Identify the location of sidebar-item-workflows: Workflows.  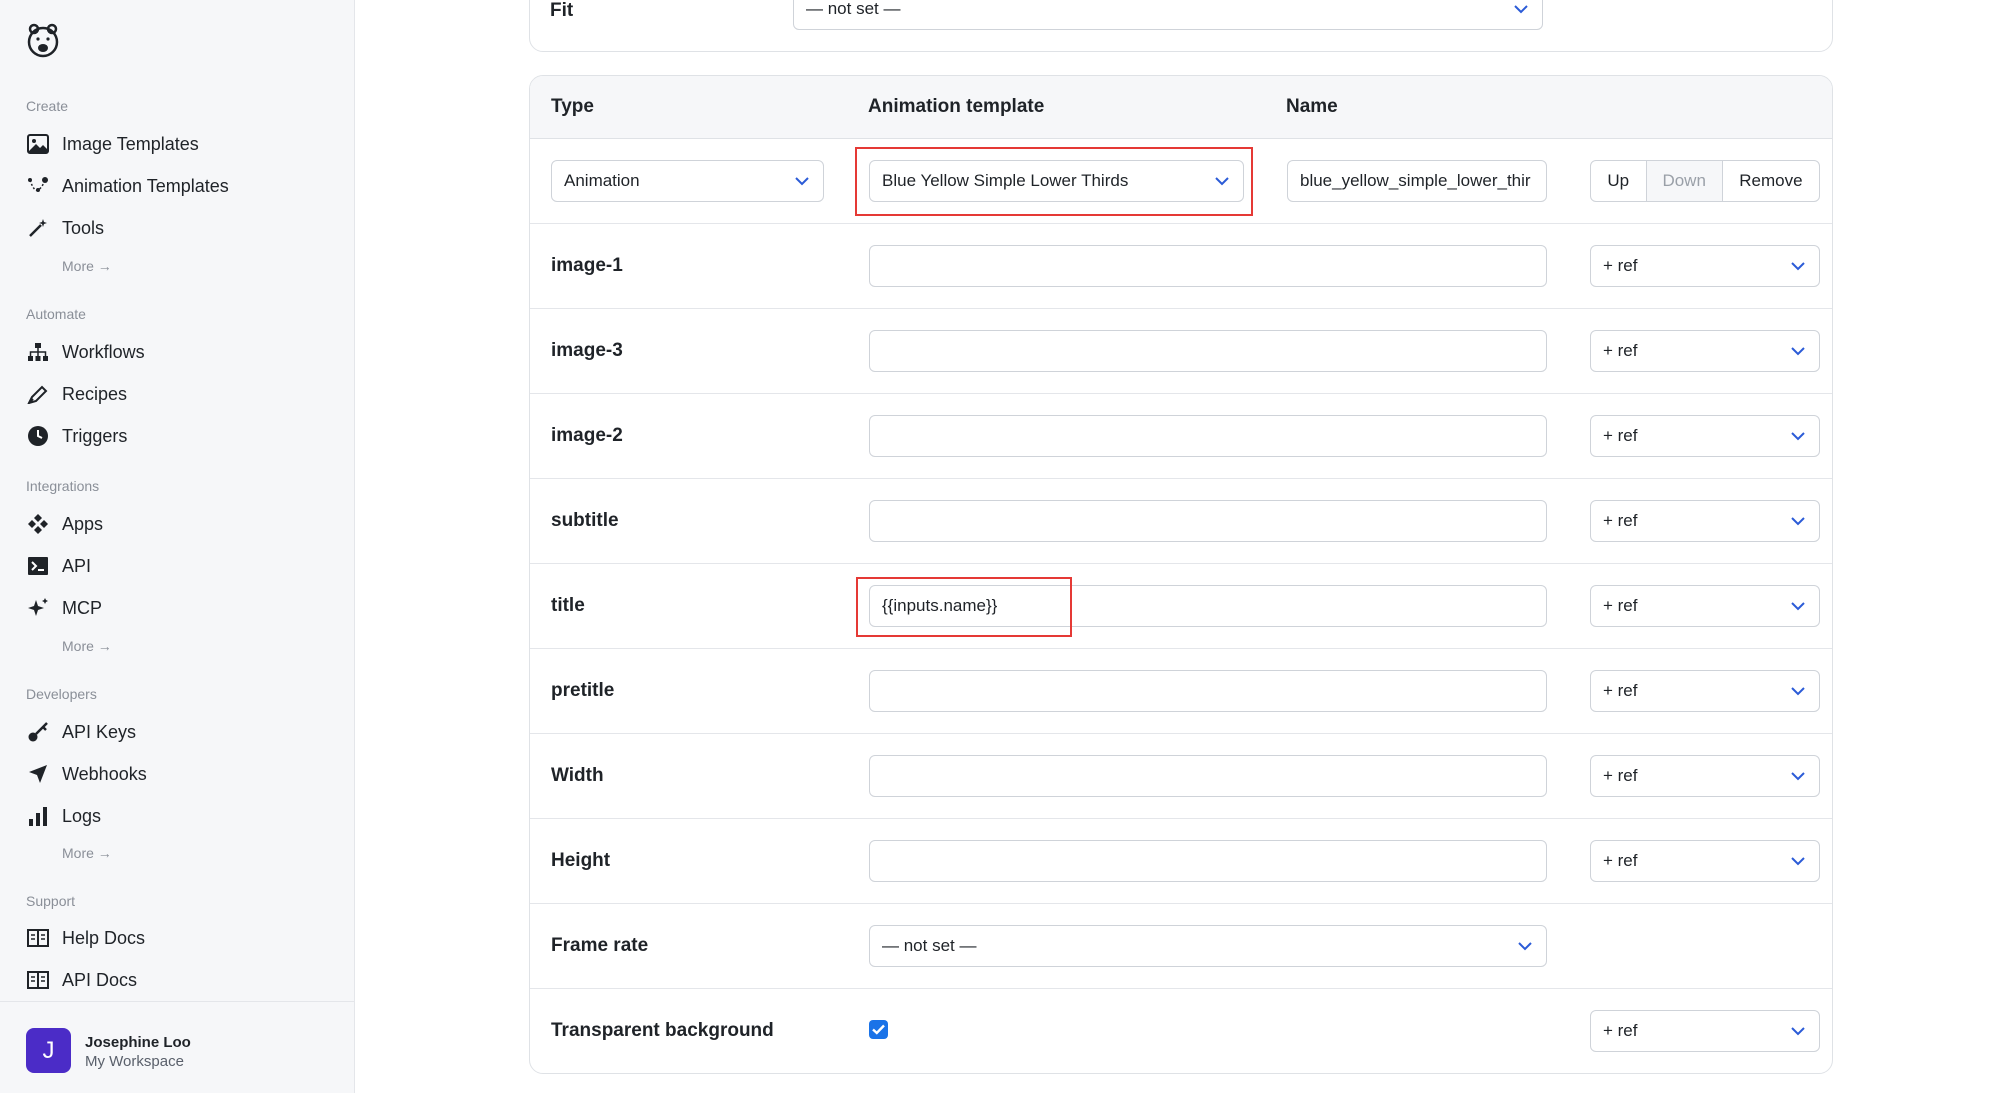
(85, 352).